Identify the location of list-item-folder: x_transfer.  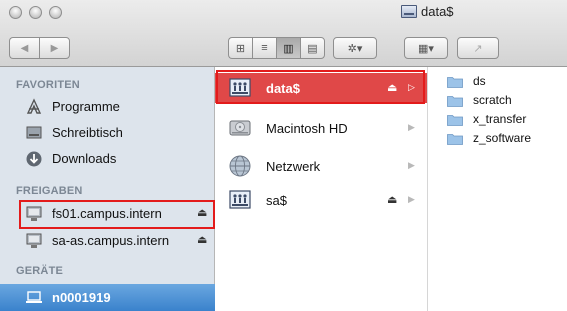
(498, 120).